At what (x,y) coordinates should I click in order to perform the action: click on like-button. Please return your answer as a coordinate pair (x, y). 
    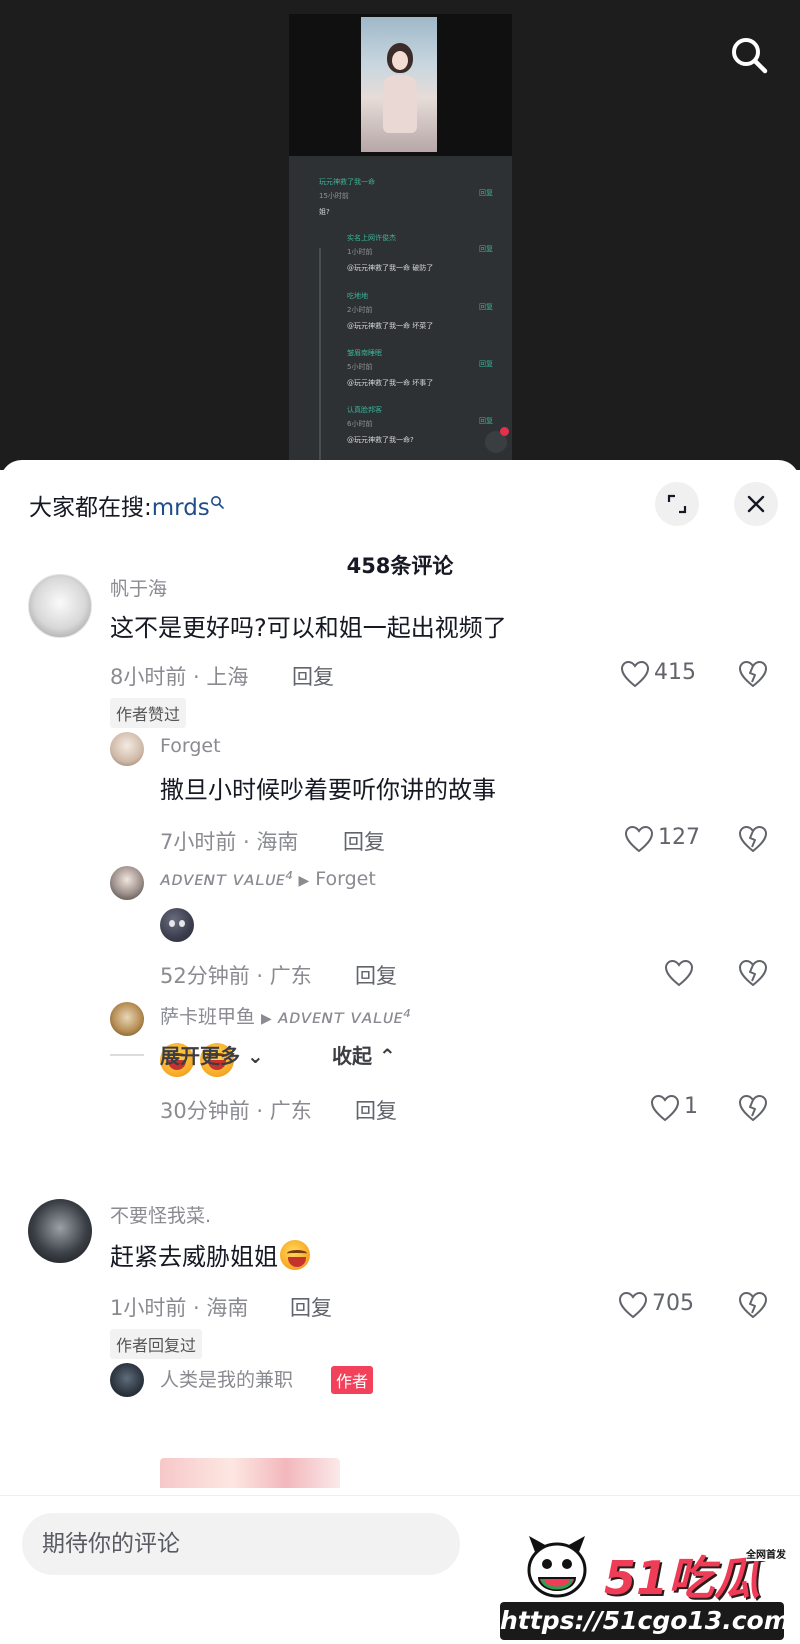
    Looking at the image, I should click on (684, 973).